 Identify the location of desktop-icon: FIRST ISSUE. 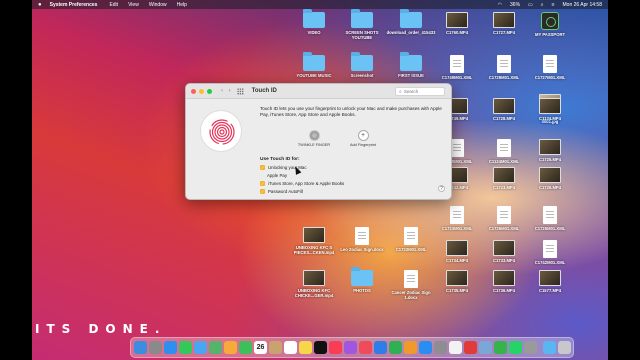
(411, 65).